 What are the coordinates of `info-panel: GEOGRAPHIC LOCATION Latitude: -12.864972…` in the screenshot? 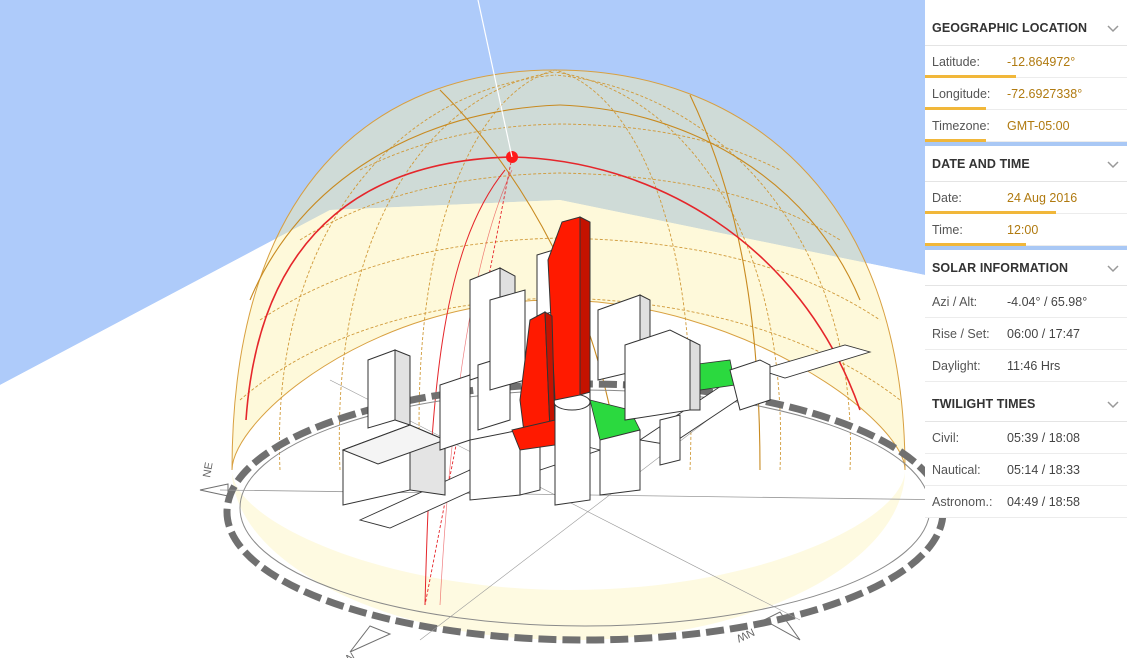 It's located at (1026, 264).